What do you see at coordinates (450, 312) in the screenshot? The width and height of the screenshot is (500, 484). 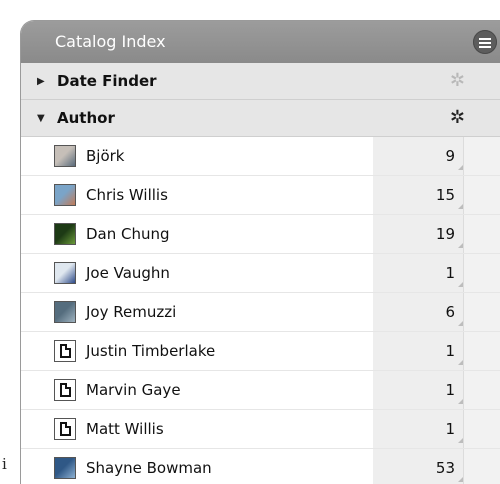 I see `author-count: 6` at bounding box center [450, 312].